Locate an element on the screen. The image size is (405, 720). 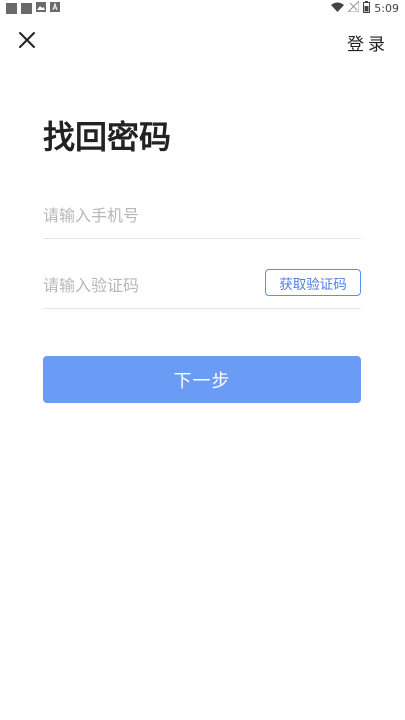
close-icon is located at coordinates (27, 40).